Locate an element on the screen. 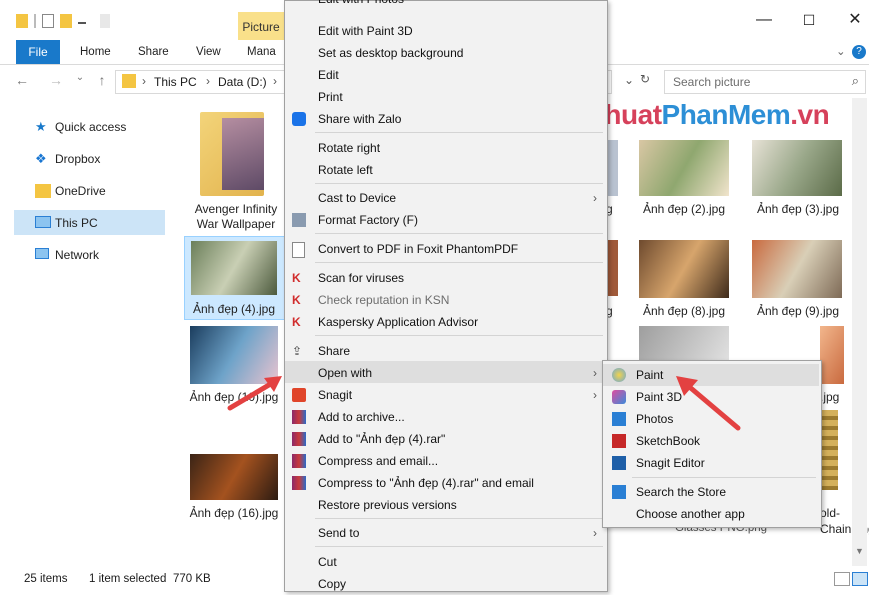 The width and height of the screenshot is (869, 595). close-button: ✕ is located at coordinates (855, 20).